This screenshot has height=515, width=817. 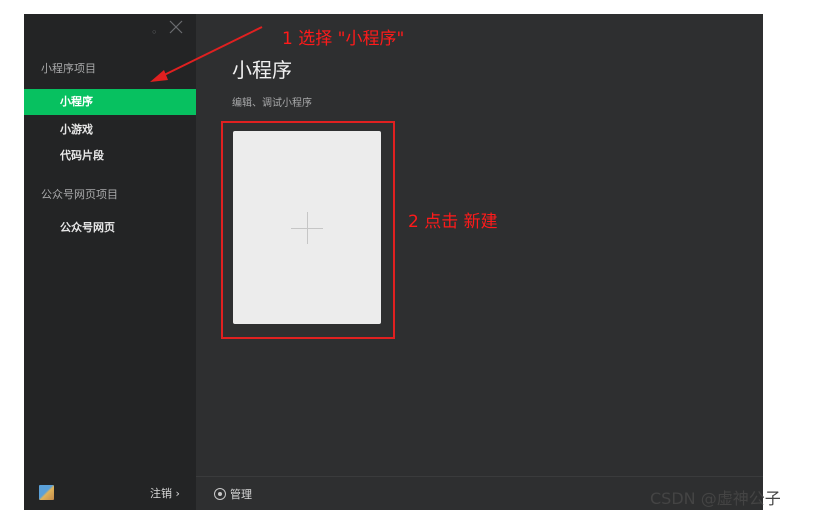 I want to click on logout-button: 注销 ›, so click(x=165, y=493).